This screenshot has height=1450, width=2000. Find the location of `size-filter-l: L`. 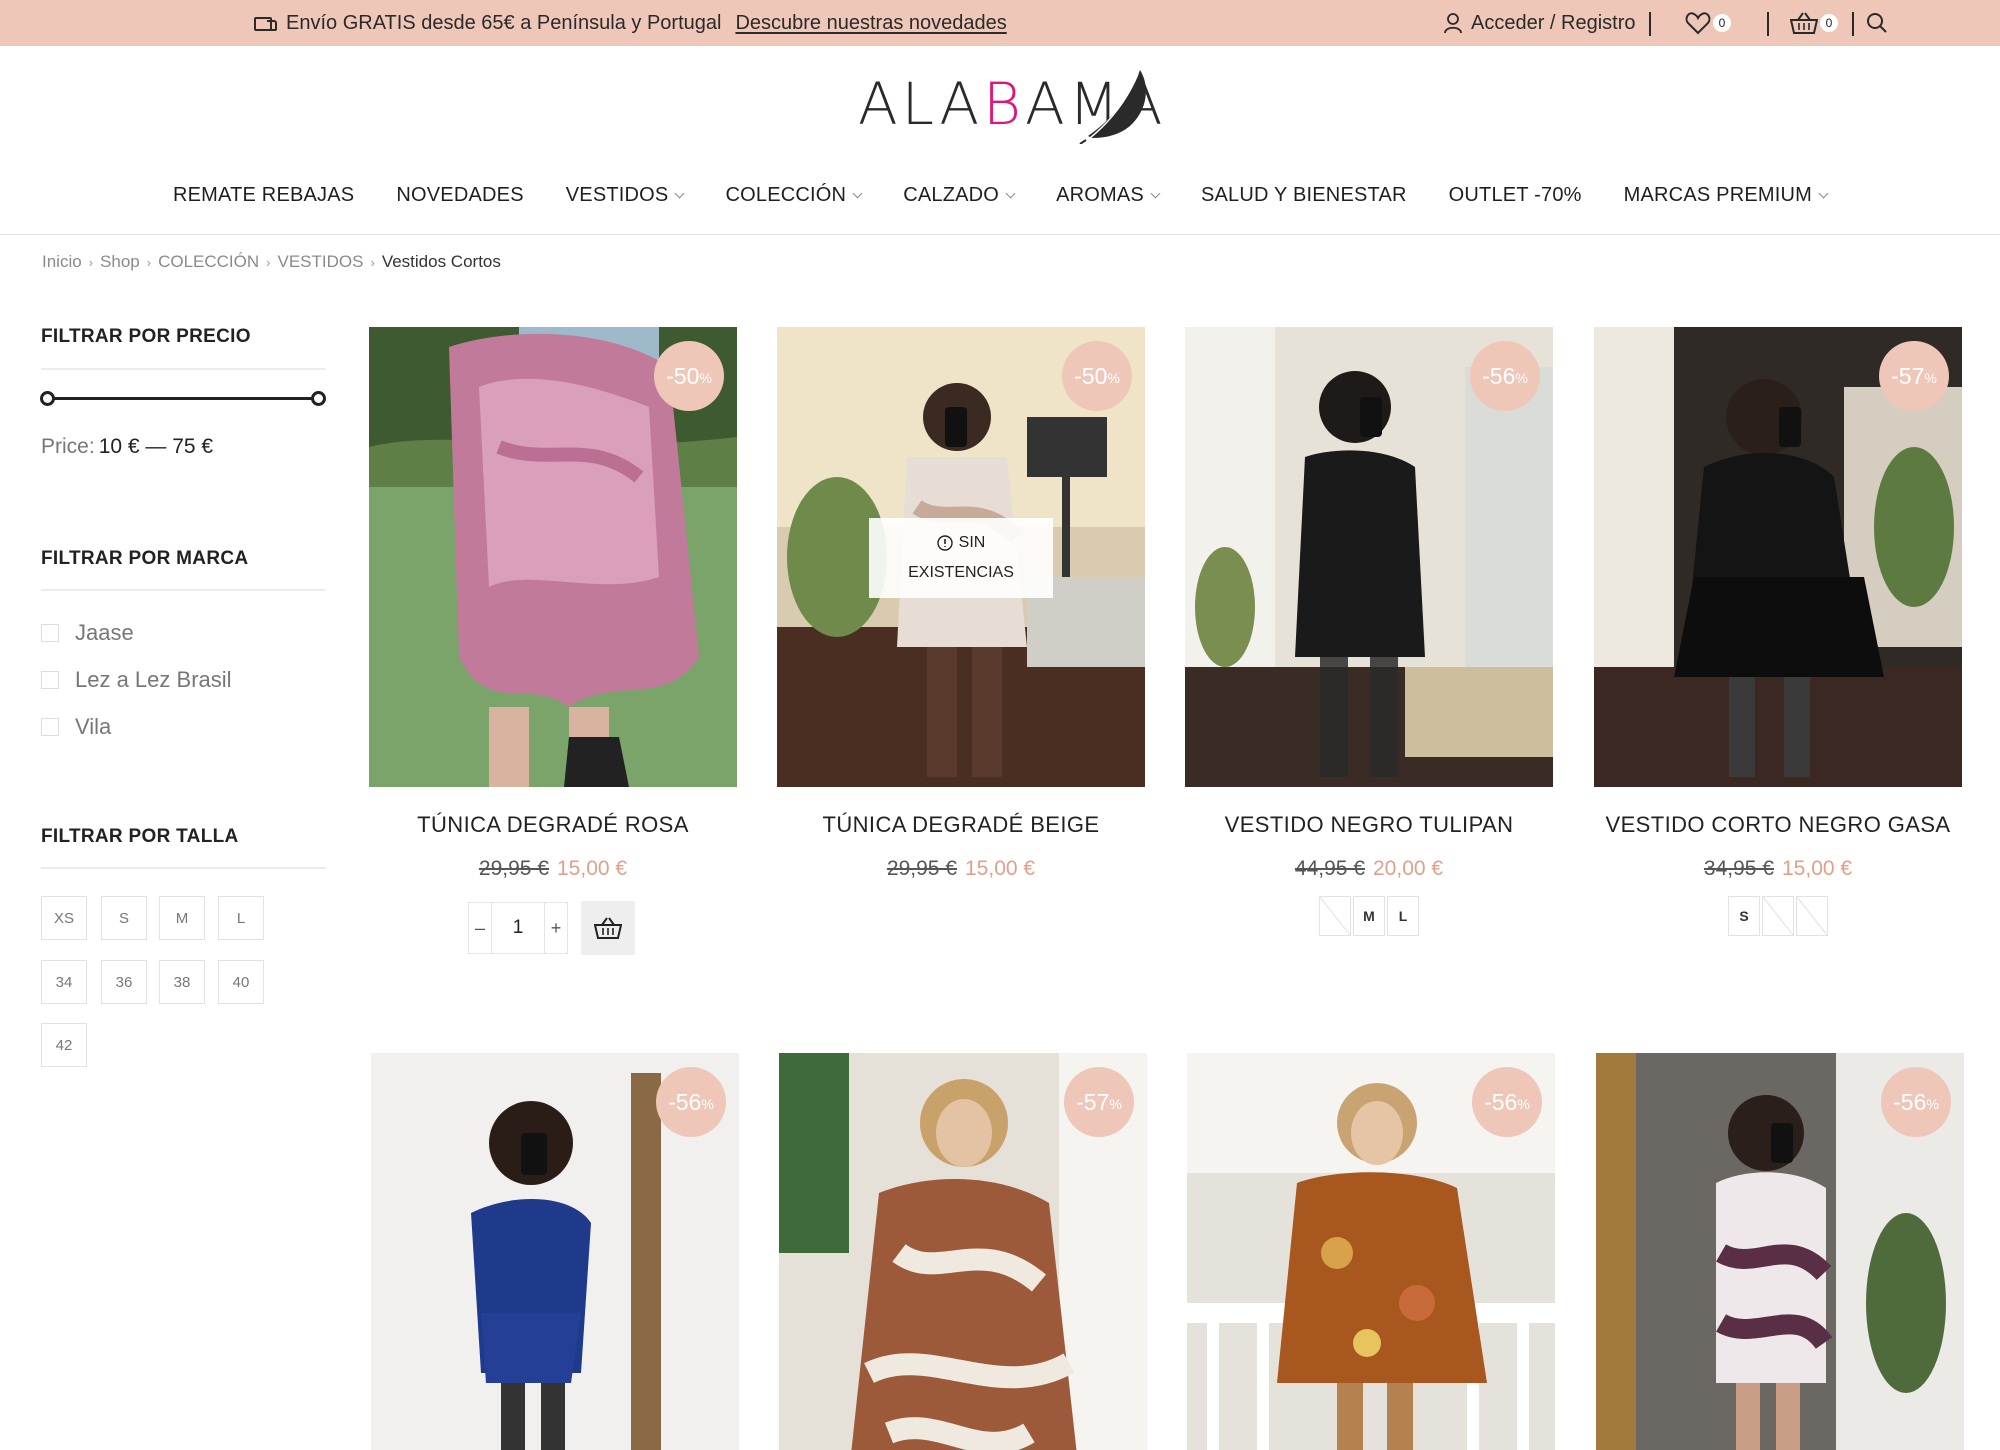

size-filter-l: L is located at coordinates (241, 918).